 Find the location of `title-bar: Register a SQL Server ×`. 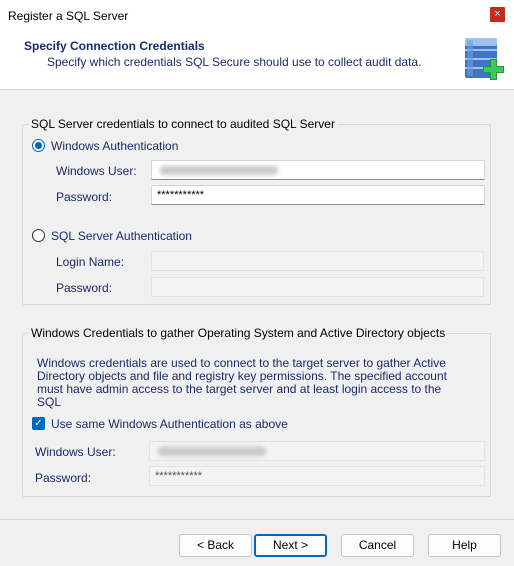

title-bar: Register a SQL Server × is located at coordinates (257, 15).